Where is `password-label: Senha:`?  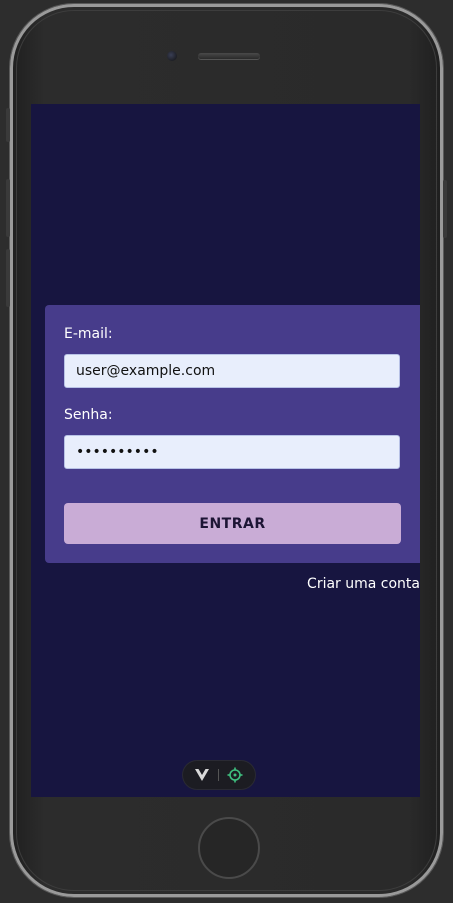
password-label: Senha: is located at coordinates (88, 415).